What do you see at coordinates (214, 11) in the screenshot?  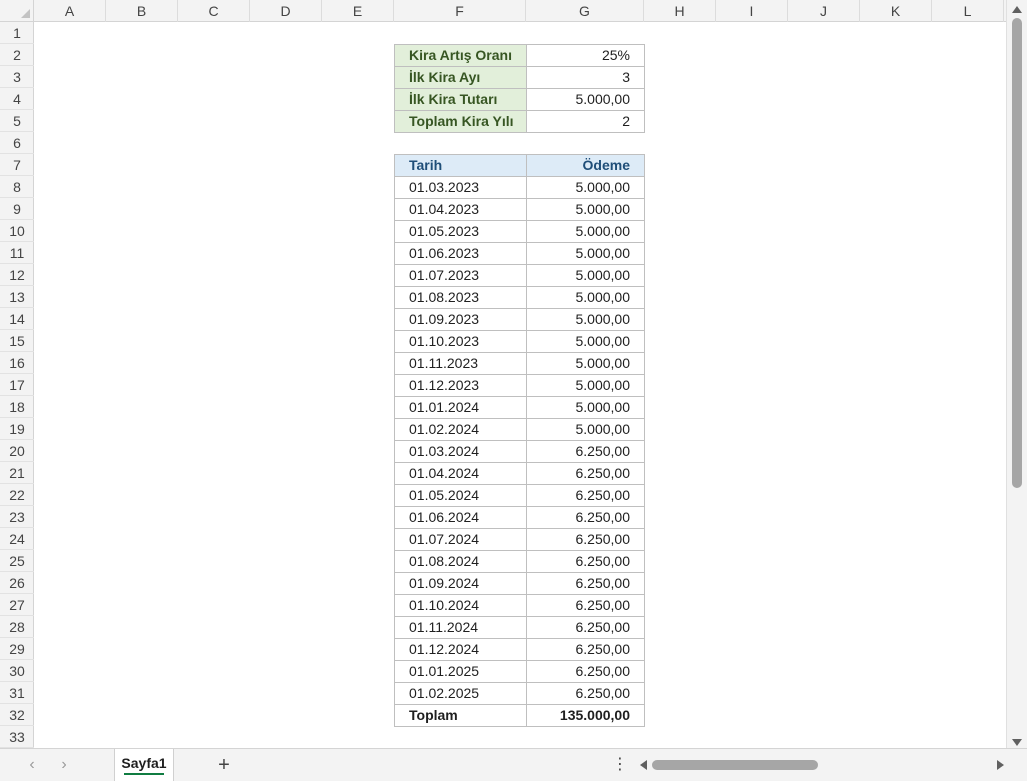 I see `column-header-c: C` at bounding box center [214, 11].